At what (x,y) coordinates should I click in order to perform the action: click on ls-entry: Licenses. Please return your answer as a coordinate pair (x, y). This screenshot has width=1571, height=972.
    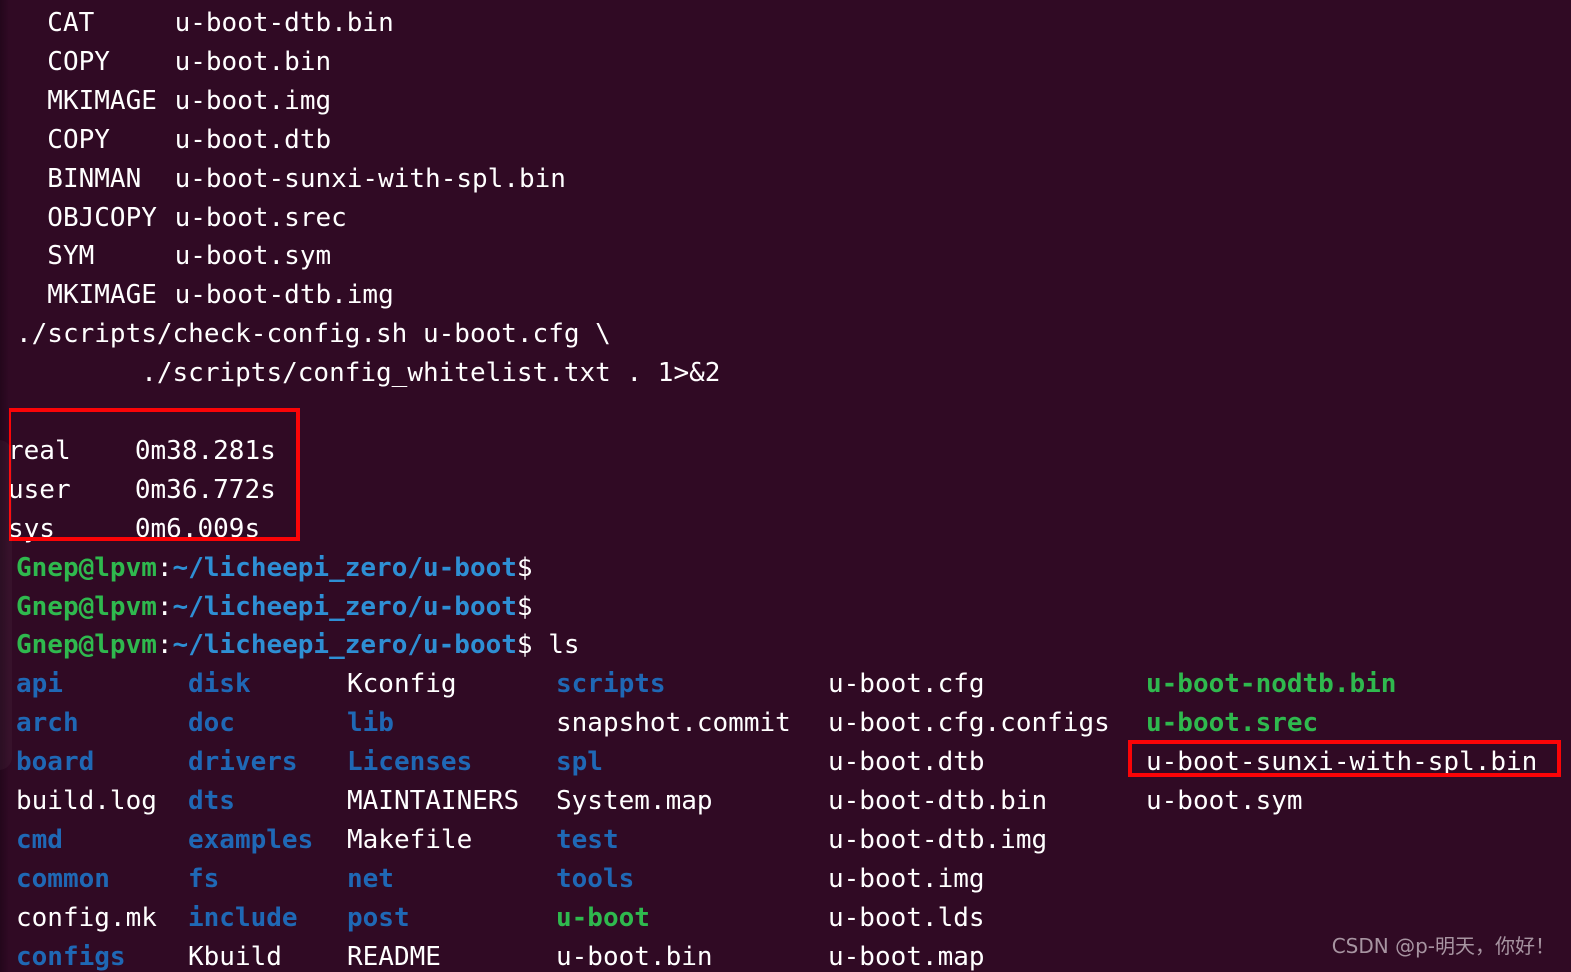
    Looking at the image, I should click on (410, 762).